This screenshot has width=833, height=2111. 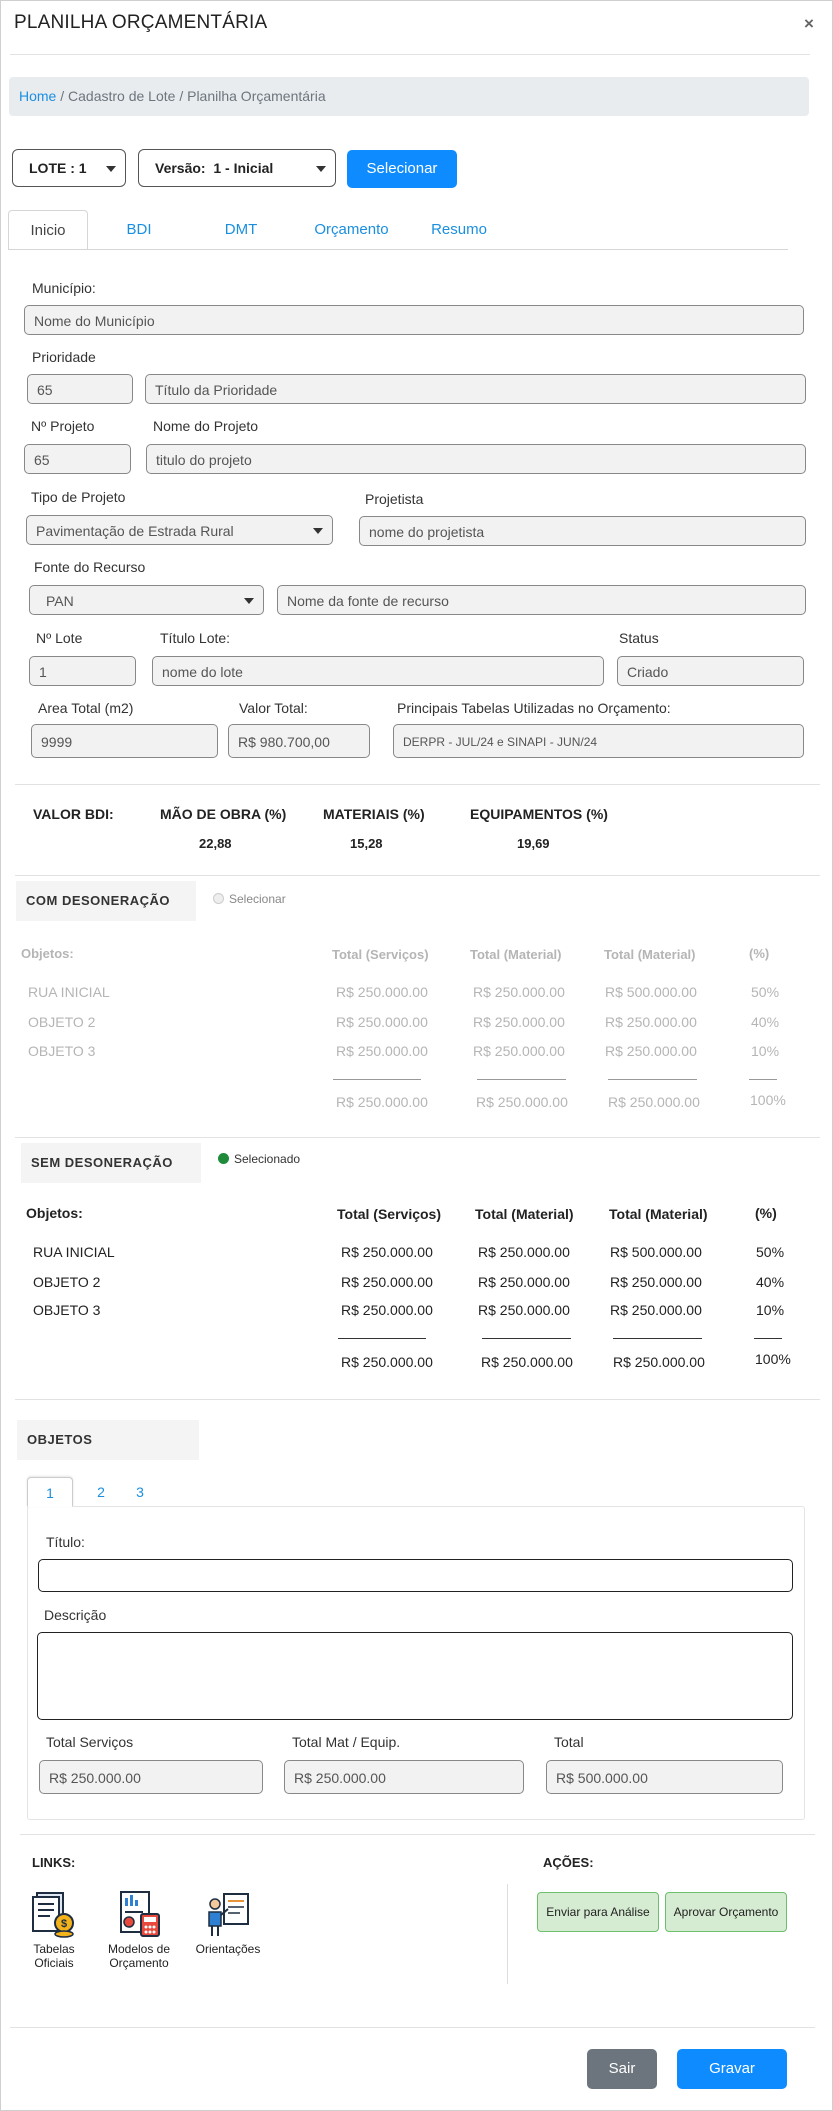 I want to click on versao-select: Versão: 1 - Inicial, so click(x=237, y=168).